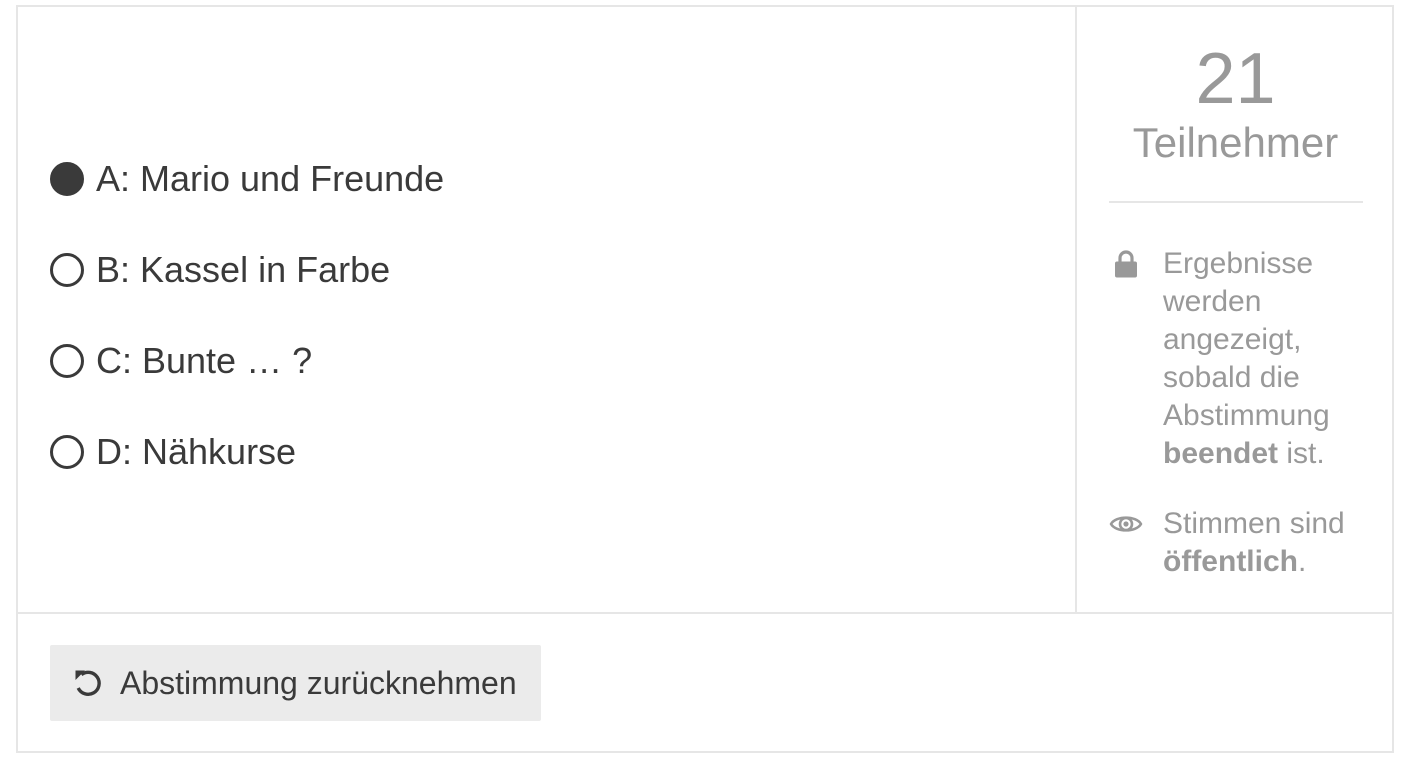  I want to click on retract-button-label: Abstimmung zurücknehmen, so click(318, 682).